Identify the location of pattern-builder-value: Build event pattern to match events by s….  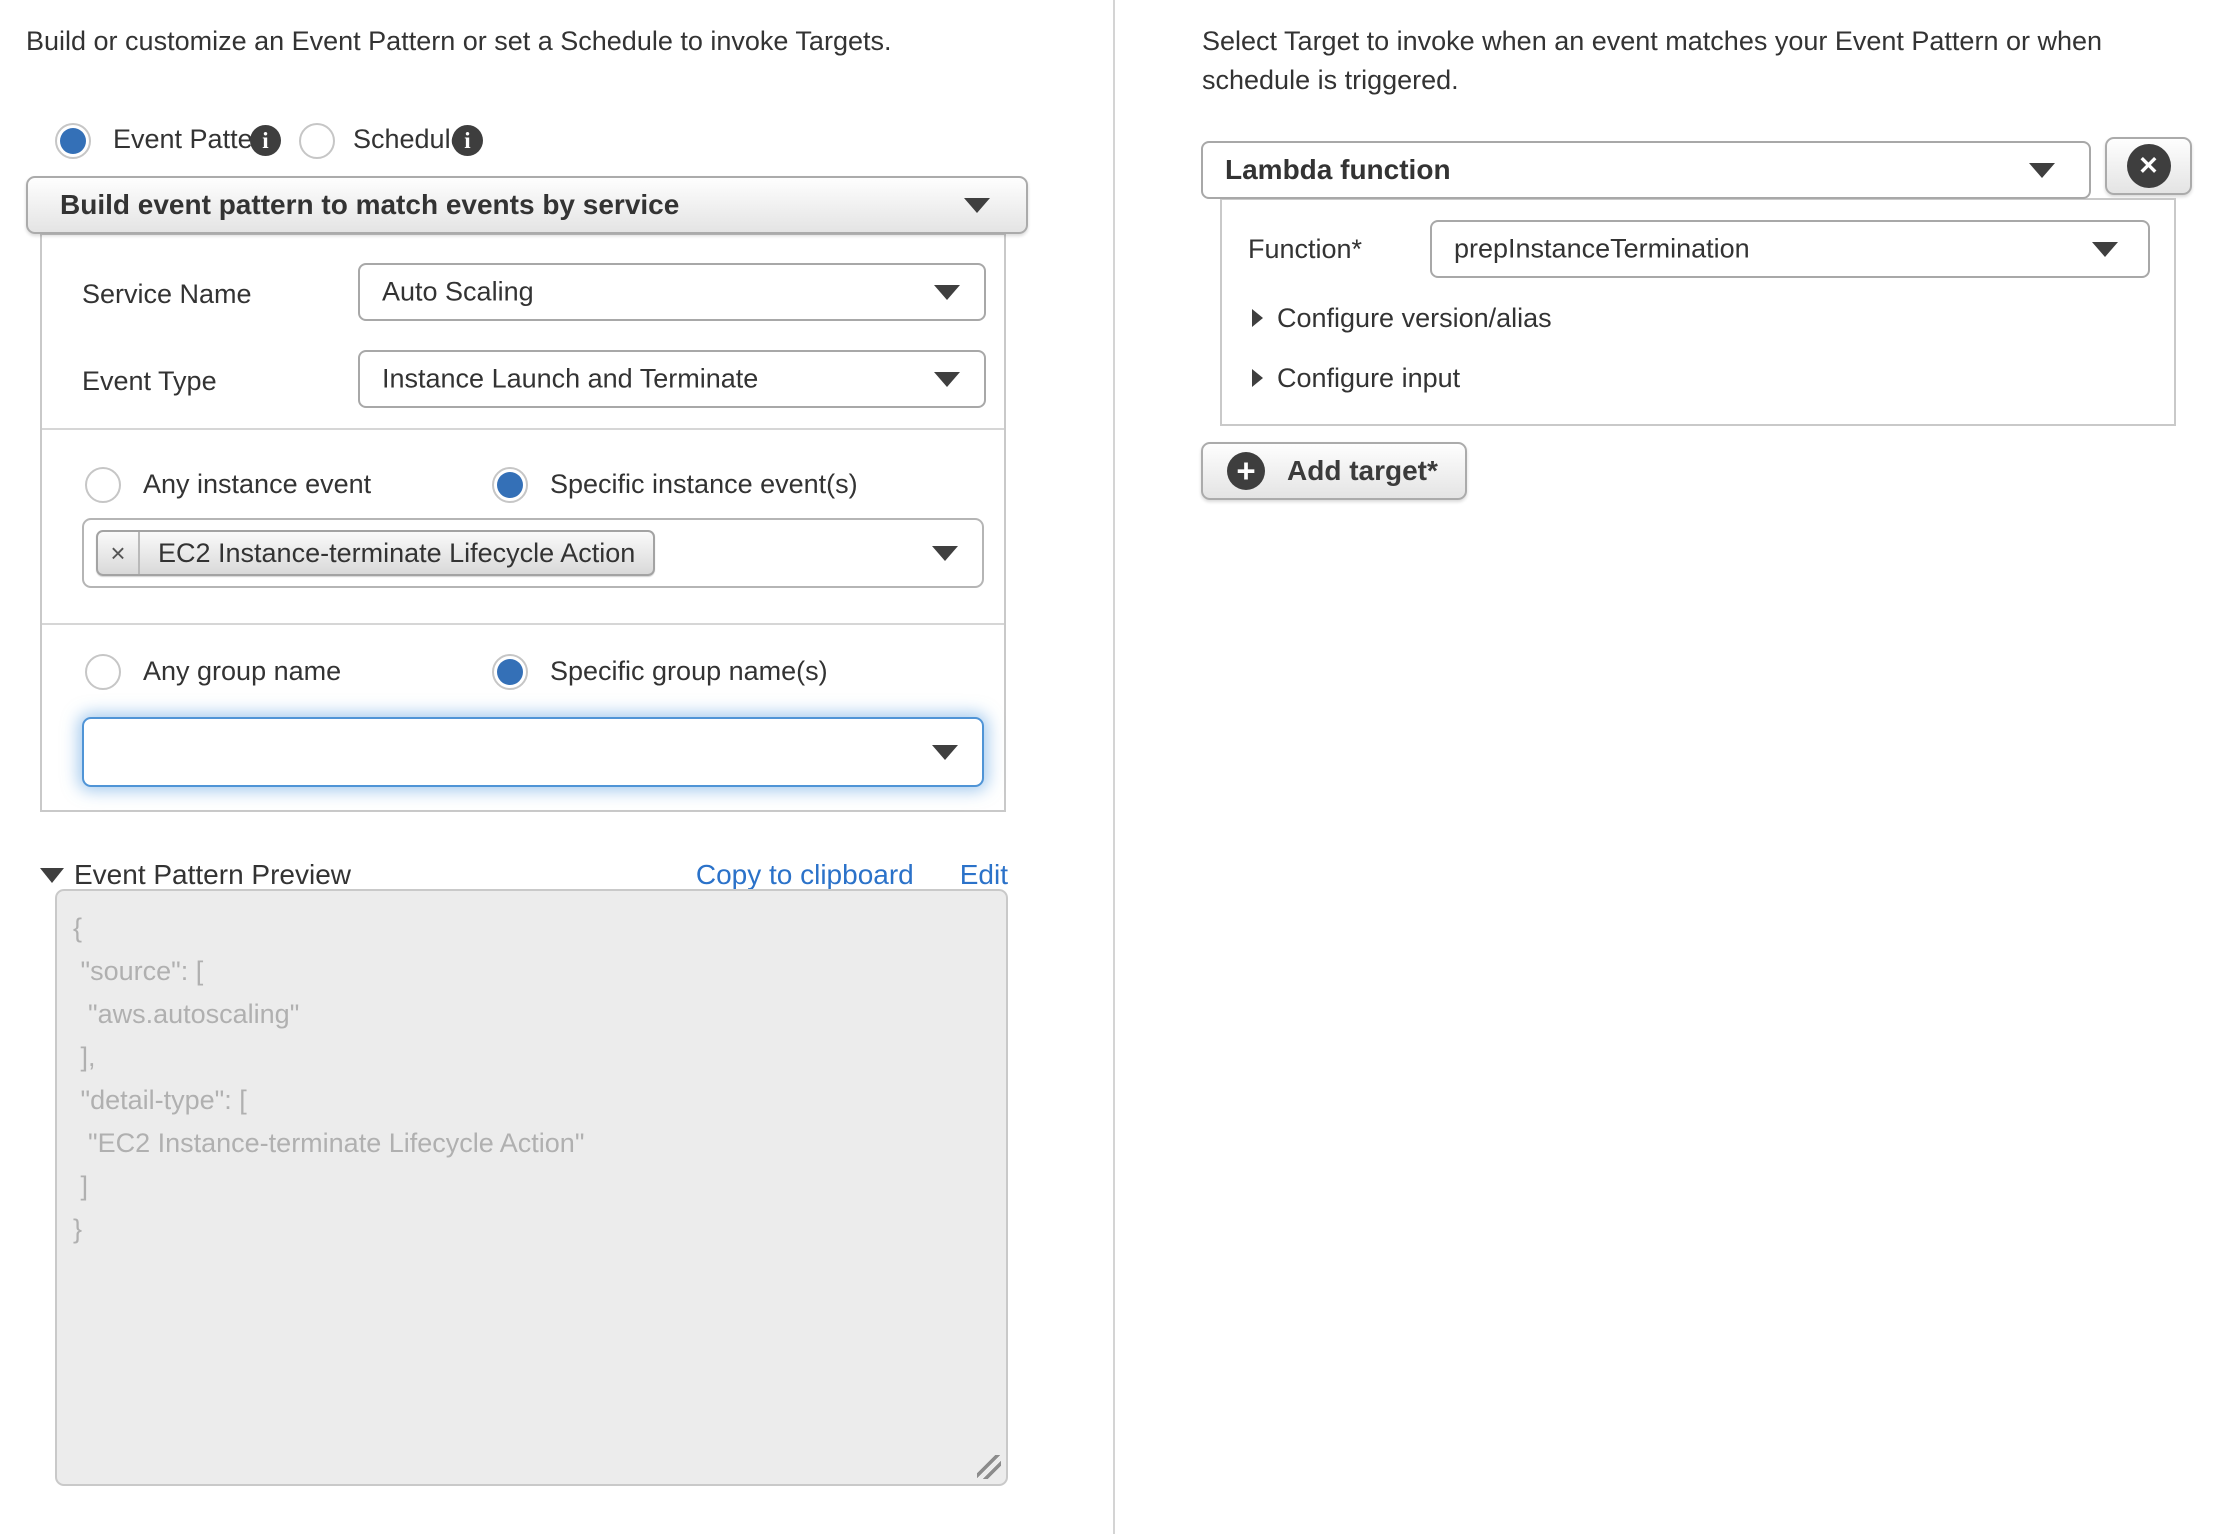
(370, 204).